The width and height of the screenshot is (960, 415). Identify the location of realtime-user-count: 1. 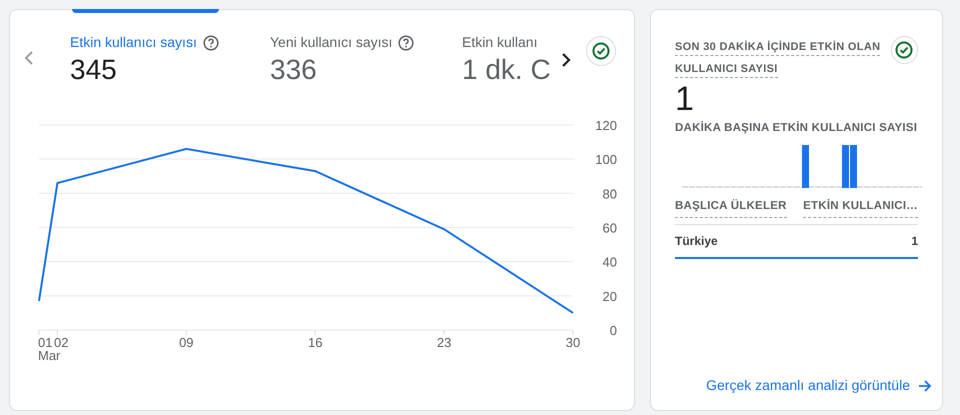
(685, 99).